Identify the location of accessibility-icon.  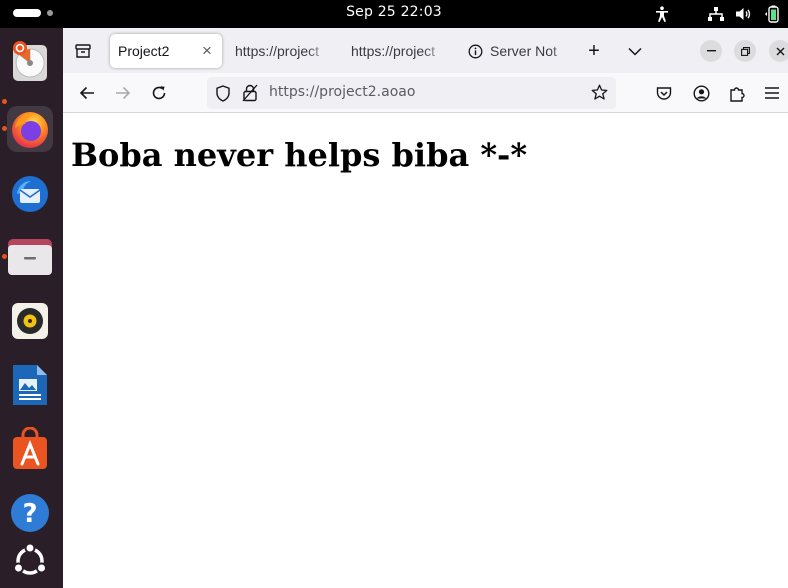
(662, 14).